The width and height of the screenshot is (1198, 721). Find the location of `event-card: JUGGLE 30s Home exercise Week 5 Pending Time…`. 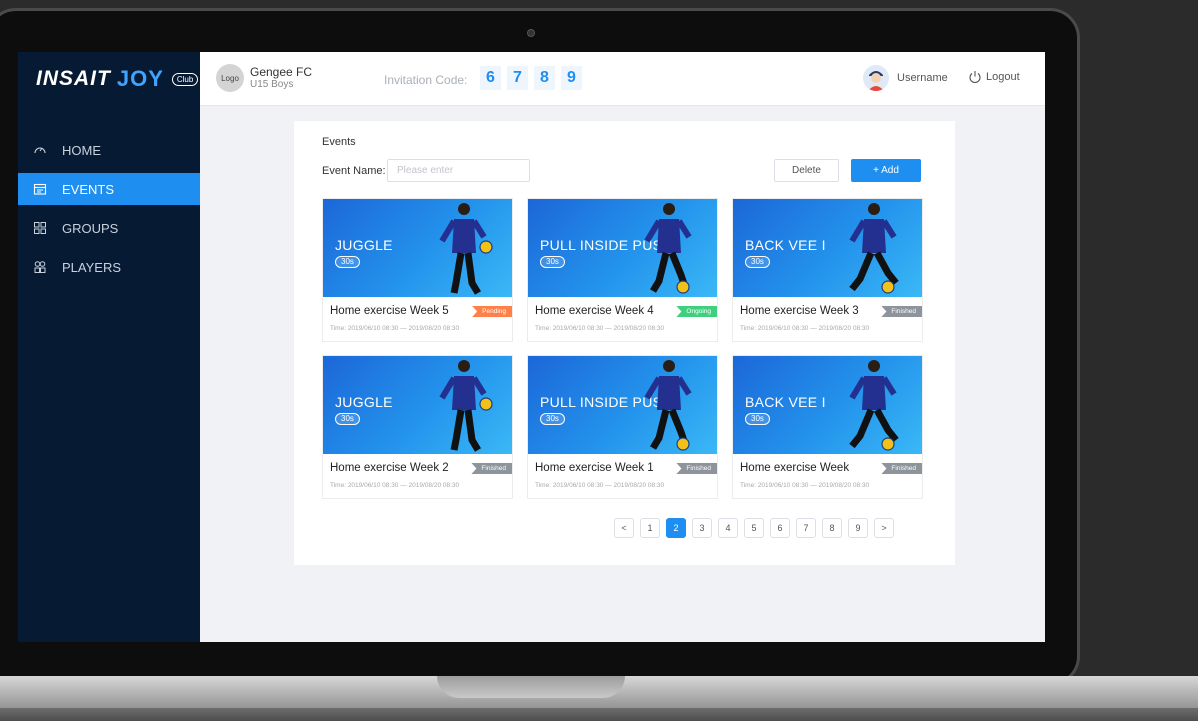

event-card: JUGGLE 30s Home exercise Week 5 Pending Time… is located at coordinates (417, 270).